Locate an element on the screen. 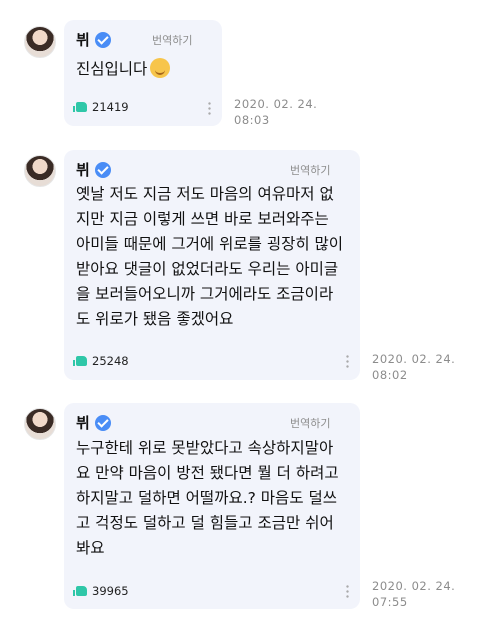  comment-footer: 25248 is located at coordinates (101, 361).